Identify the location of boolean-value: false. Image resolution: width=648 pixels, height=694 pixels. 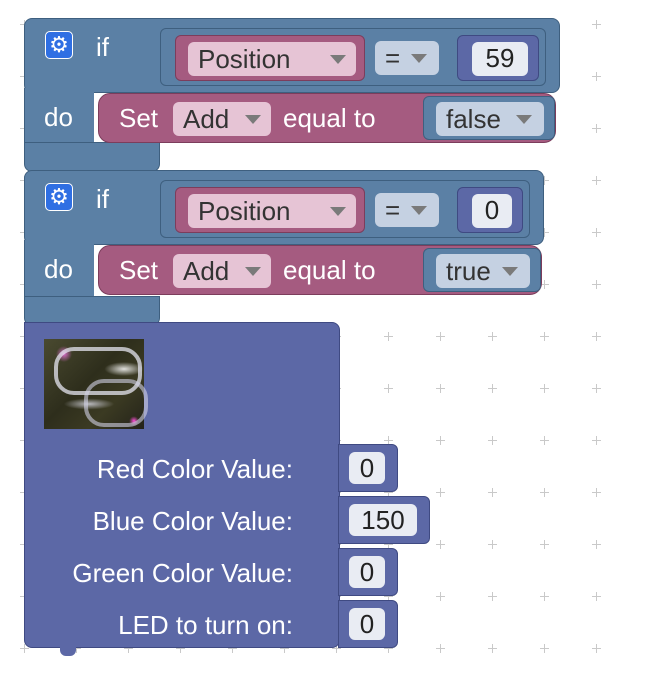
(473, 119).